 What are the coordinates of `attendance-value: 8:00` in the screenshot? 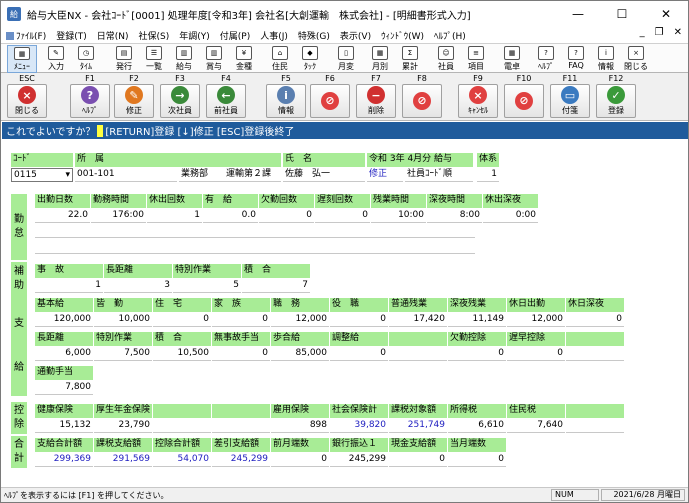 It's located at (454, 216).